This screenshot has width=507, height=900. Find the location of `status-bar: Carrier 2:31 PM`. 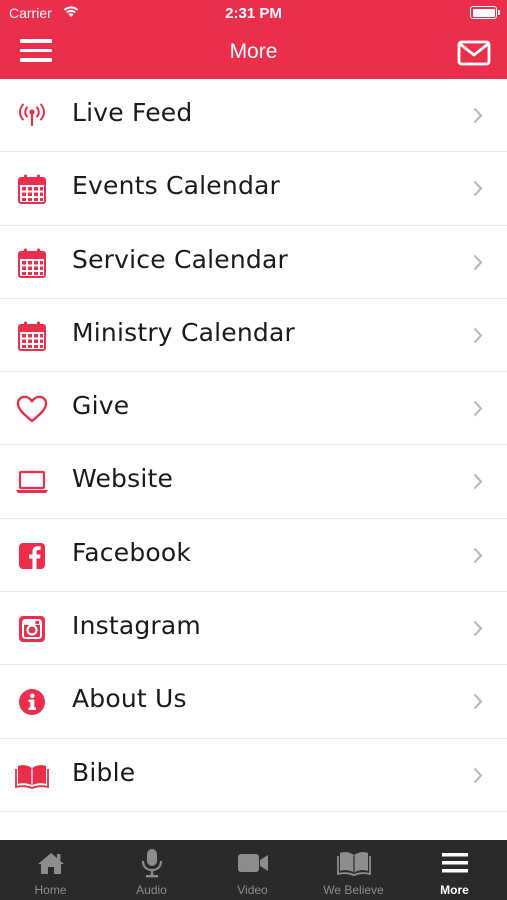

status-bar: Carrier 2:31 PM is located at coordinates (253, 14).